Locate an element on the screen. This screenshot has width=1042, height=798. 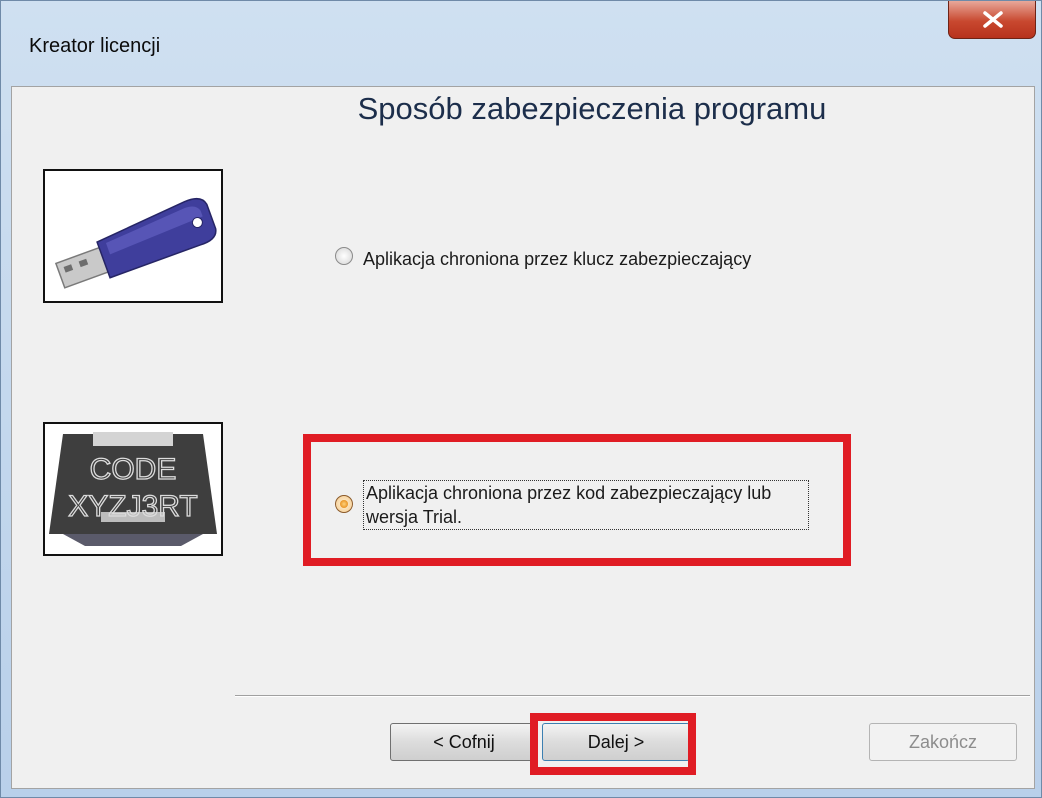
title-bar: Kreator licencji is located at coordinates (521, 43).